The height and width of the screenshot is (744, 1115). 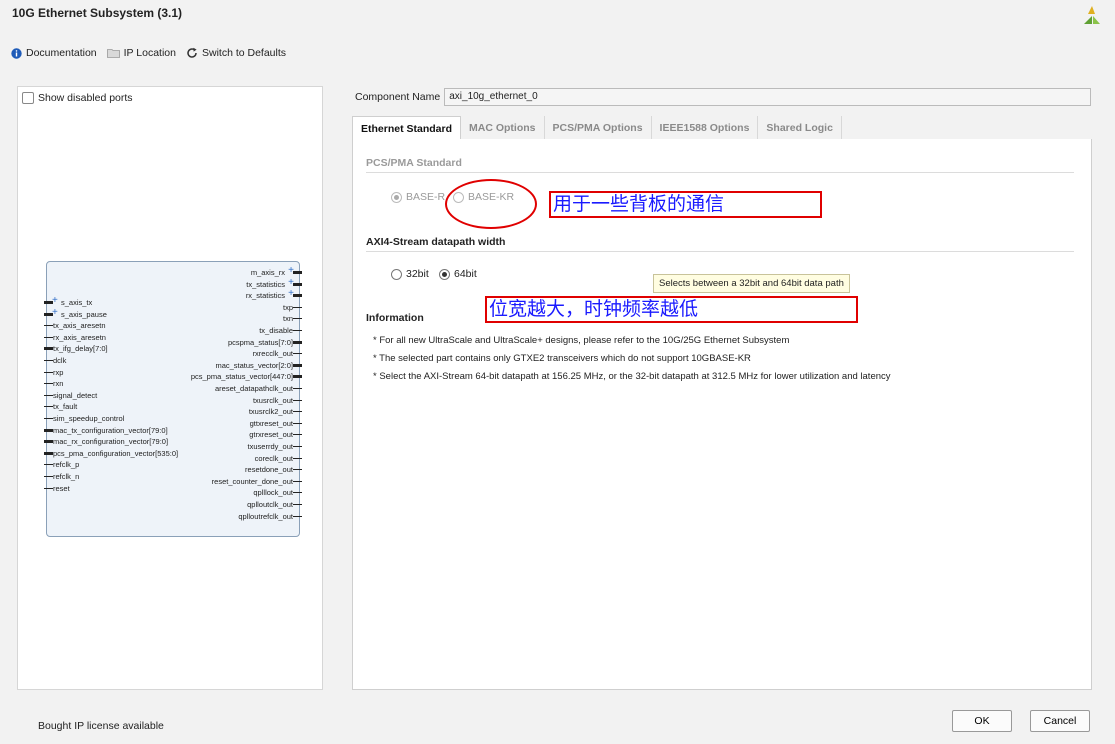 I want to click on port-label: reset_counter_done_out, so click(x=252, y=481).